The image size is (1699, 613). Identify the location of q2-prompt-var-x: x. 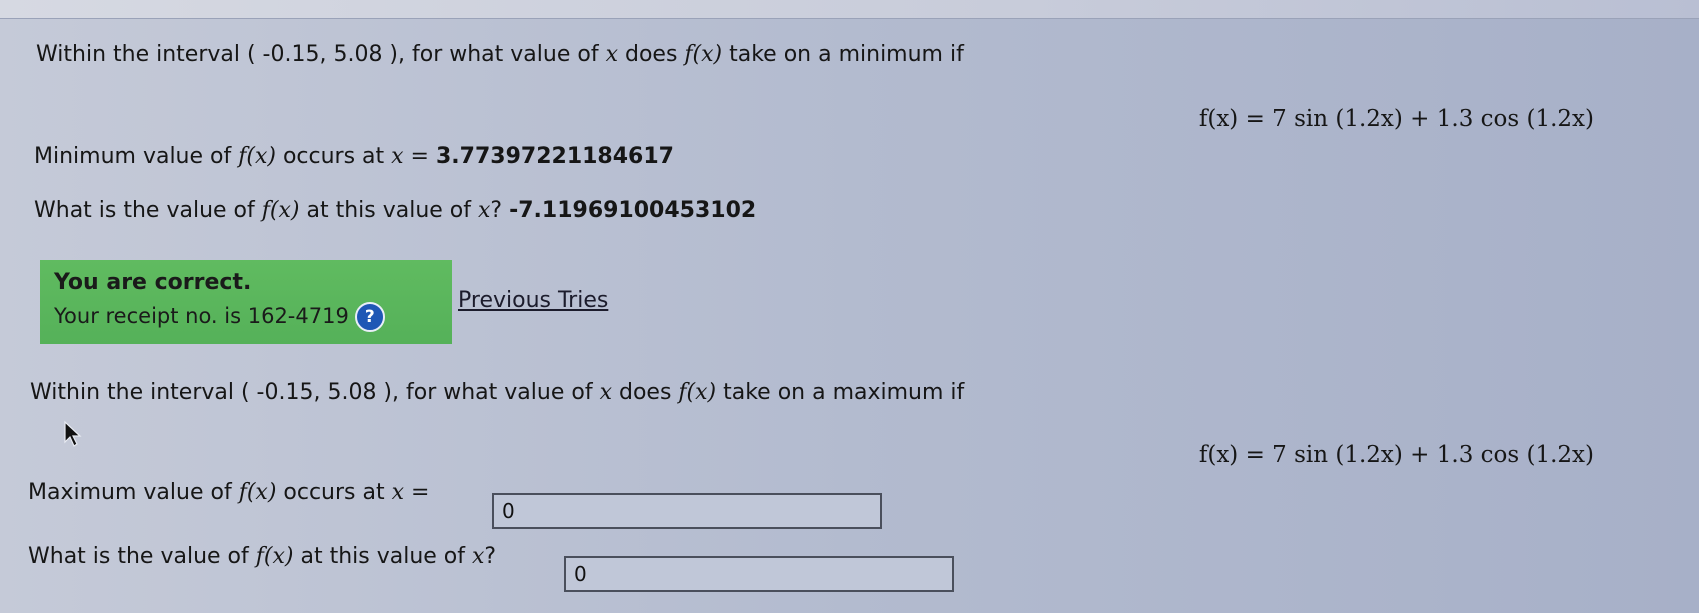
(605, 392).